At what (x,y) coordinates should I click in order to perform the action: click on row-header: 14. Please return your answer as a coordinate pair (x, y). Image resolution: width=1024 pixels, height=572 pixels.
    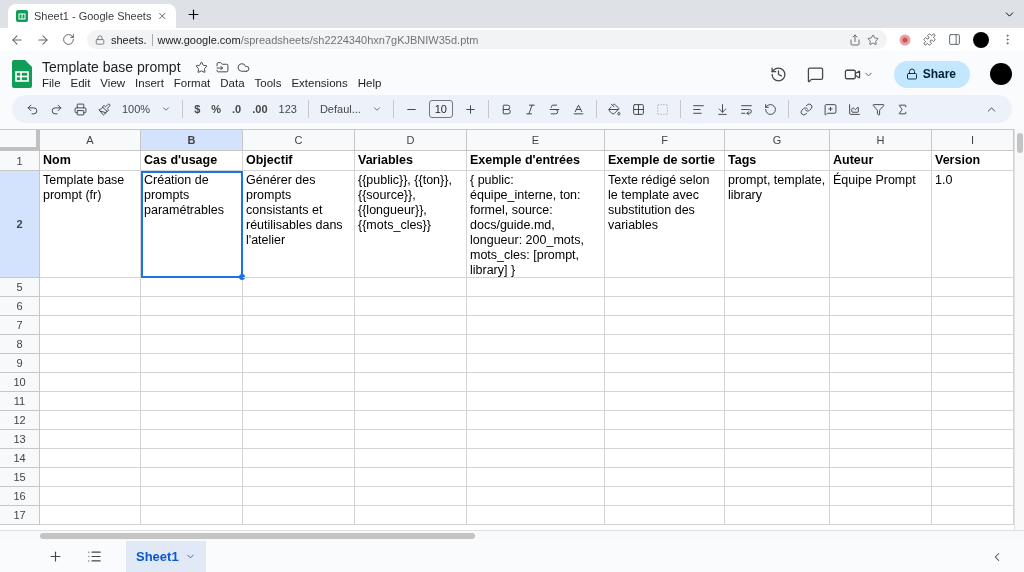
    Looking at the image, I should click on (20, 458).